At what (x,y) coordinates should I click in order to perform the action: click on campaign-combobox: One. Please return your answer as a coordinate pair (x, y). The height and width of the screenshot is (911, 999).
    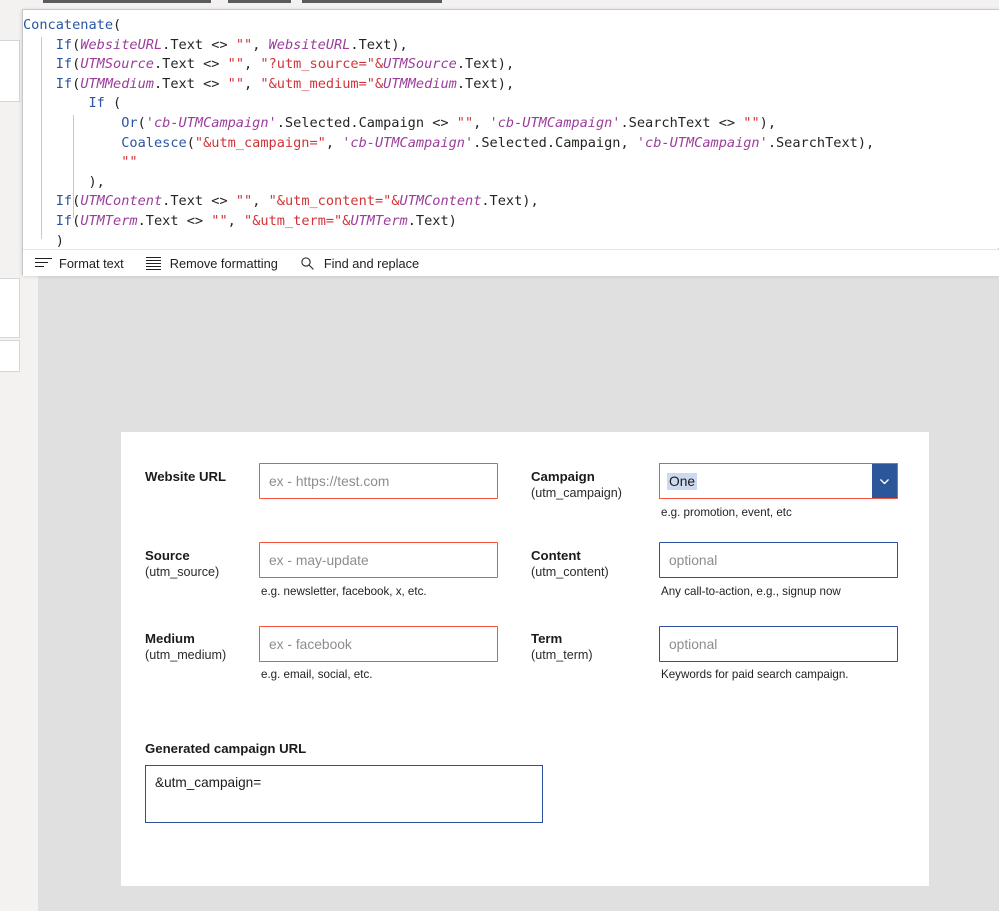
    Looking at the image, I should click on (778, 481).